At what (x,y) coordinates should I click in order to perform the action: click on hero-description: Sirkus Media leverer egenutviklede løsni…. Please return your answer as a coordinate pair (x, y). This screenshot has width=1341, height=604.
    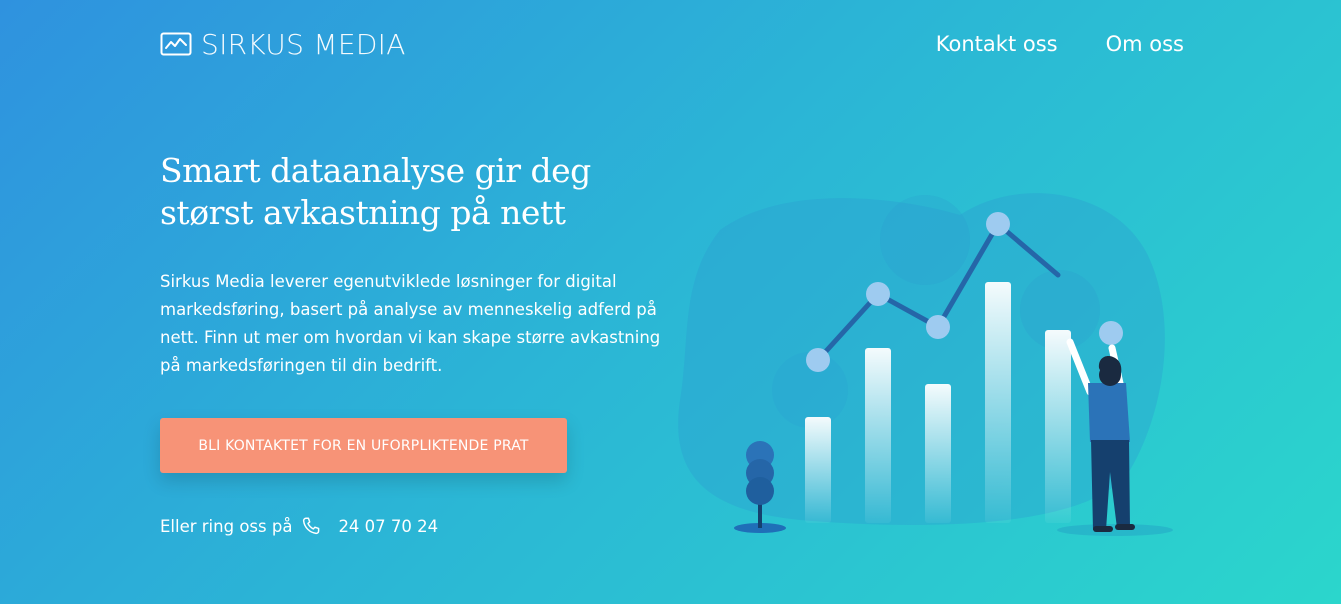
    Looking at the image, I should click on (410, 323).